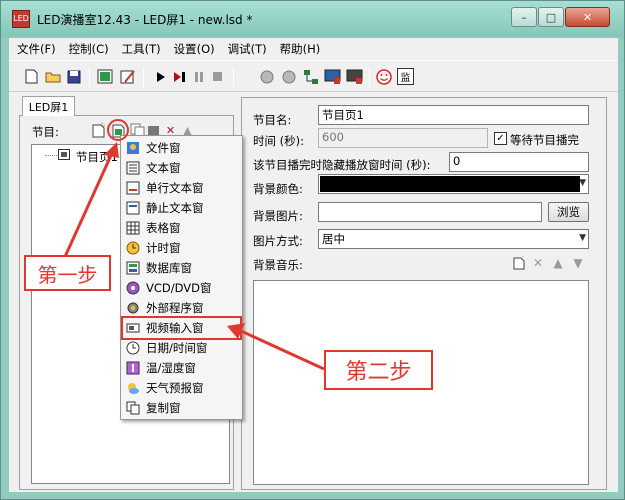 The image size is (625, 500). What do you see at coordinates (133, 388) in the screenshot?
I see `weather-icon` at bounding box center [133, 388].